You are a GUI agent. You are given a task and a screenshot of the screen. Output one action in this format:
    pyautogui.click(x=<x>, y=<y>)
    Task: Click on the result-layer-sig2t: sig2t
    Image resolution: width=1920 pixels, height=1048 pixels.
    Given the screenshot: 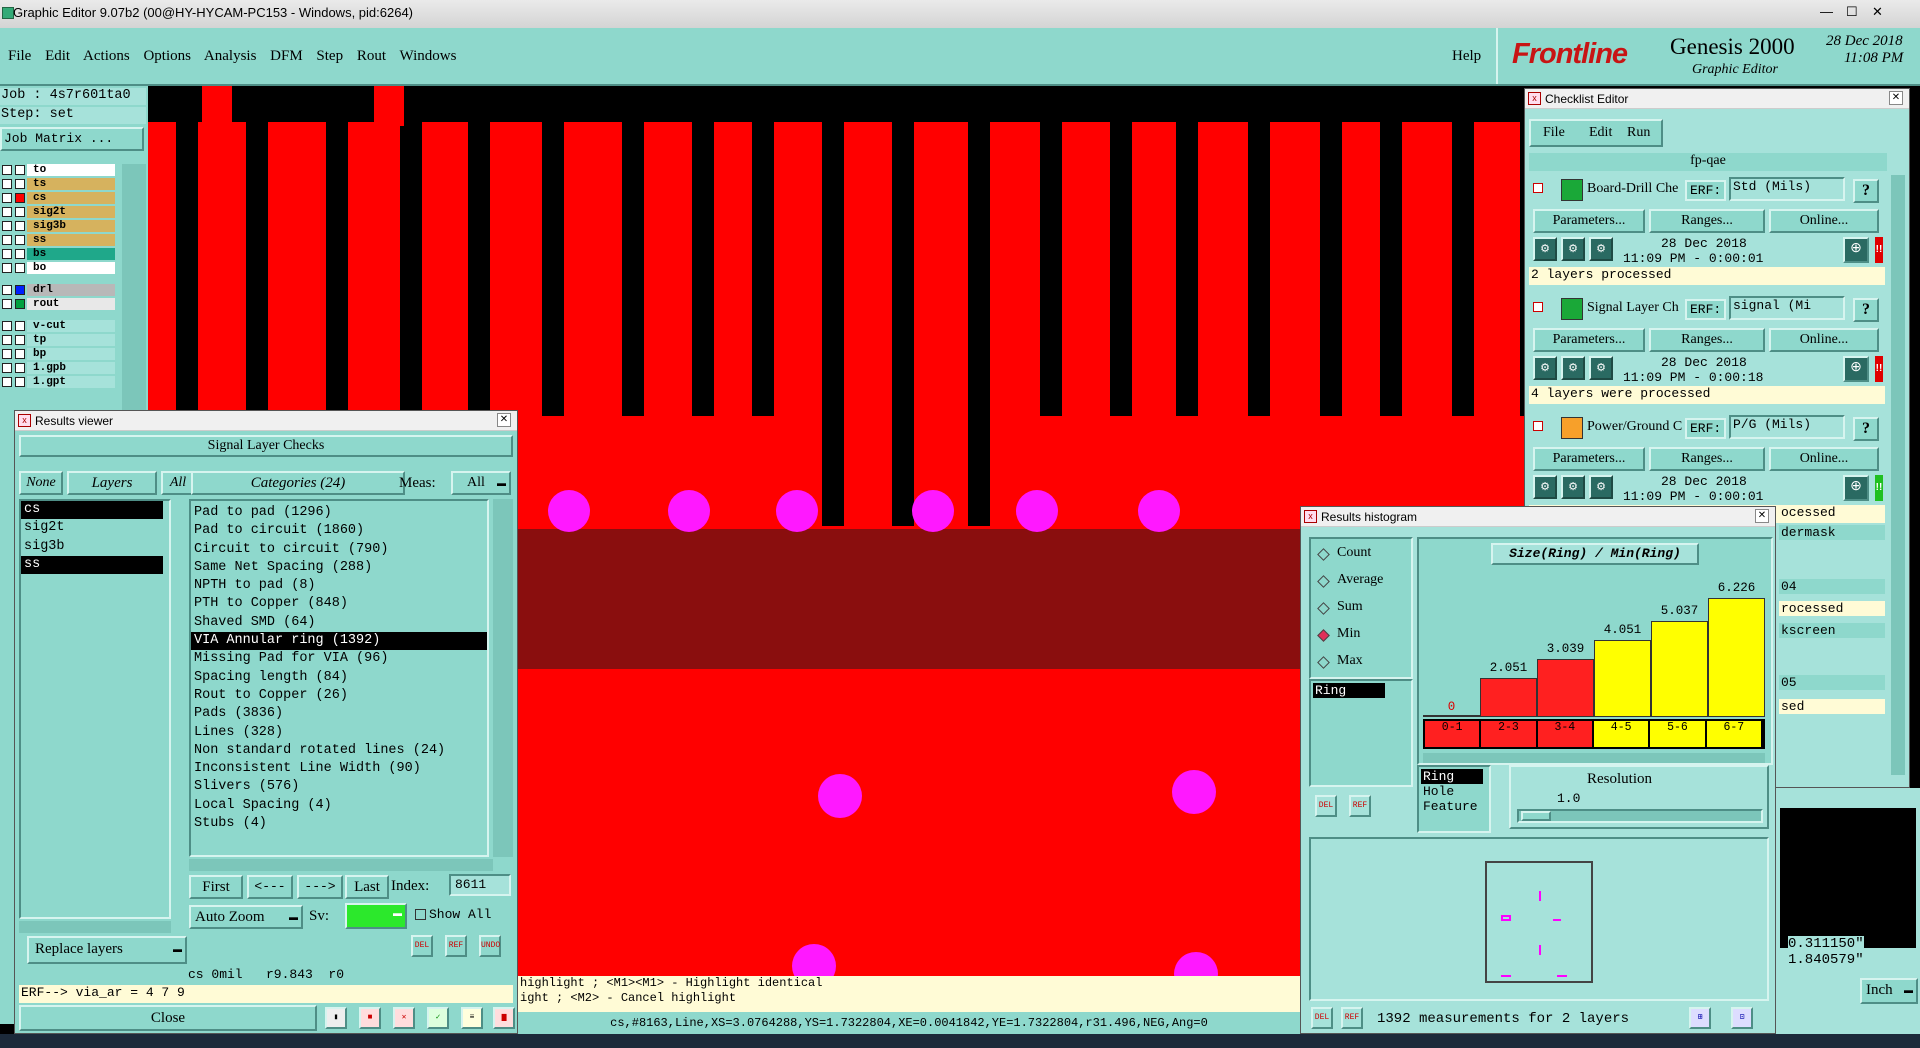 What is the action you would take?
    pyautogui.click(x=95, y=528)
    